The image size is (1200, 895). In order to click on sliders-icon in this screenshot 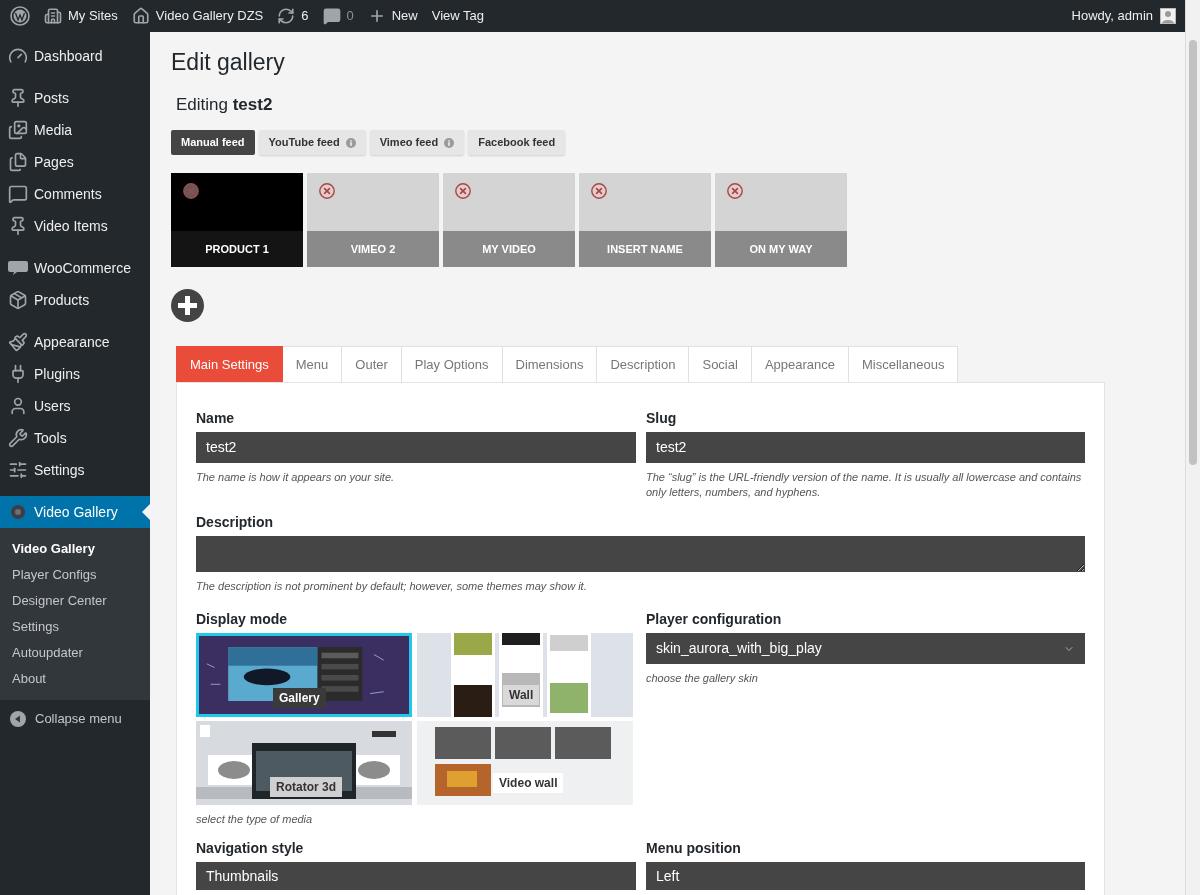, I will do `click(18, 470)`.